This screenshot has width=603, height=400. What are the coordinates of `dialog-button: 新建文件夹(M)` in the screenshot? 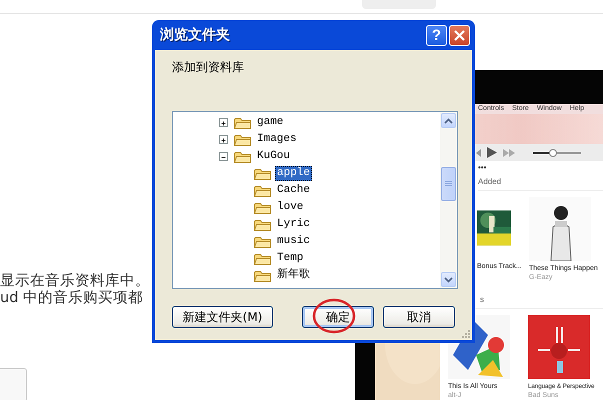 It's located at (222, 317).